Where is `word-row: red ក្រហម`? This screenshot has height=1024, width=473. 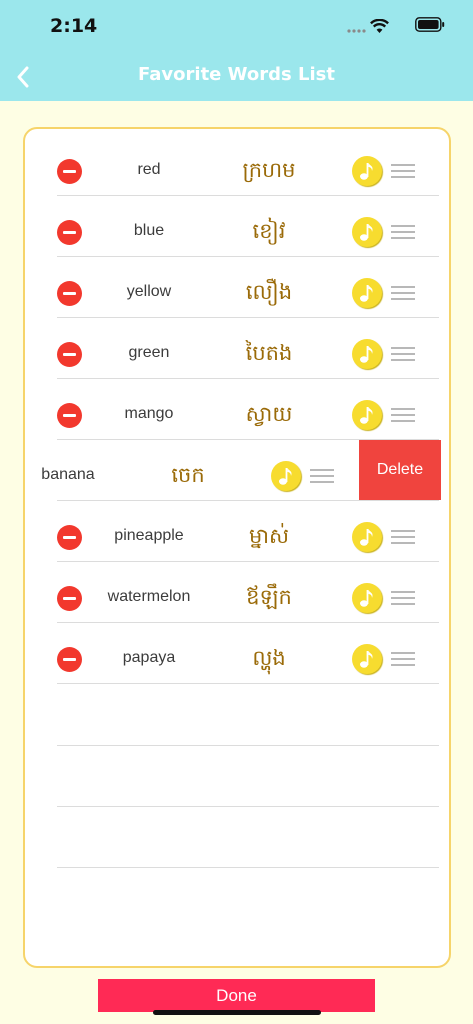 word-row: red ក្រហម is located at coordinates (237, 165).